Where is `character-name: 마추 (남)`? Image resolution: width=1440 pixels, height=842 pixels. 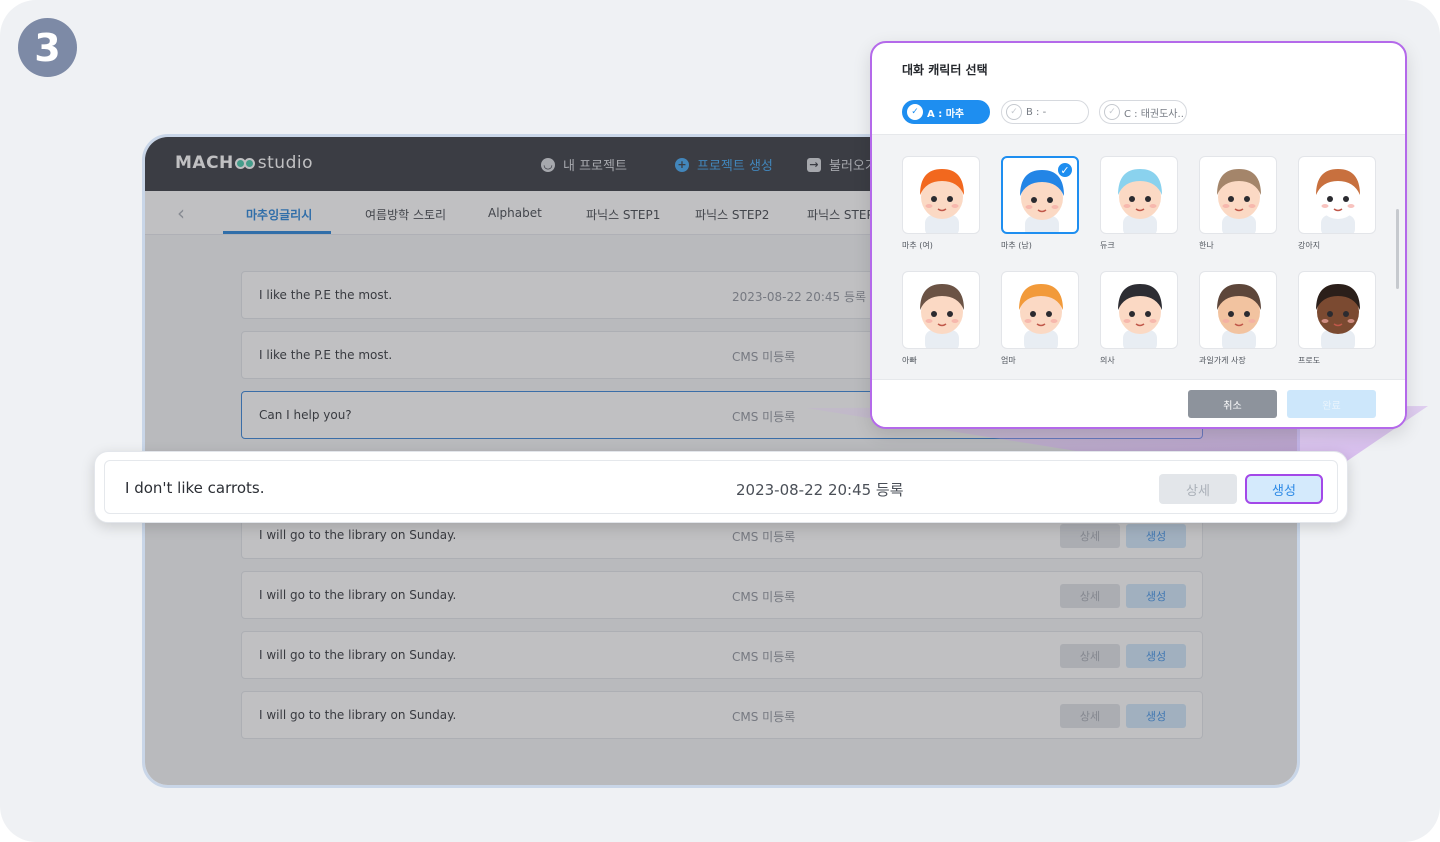 character-name: 마추 (남) is located at coordinates (1016, 245).